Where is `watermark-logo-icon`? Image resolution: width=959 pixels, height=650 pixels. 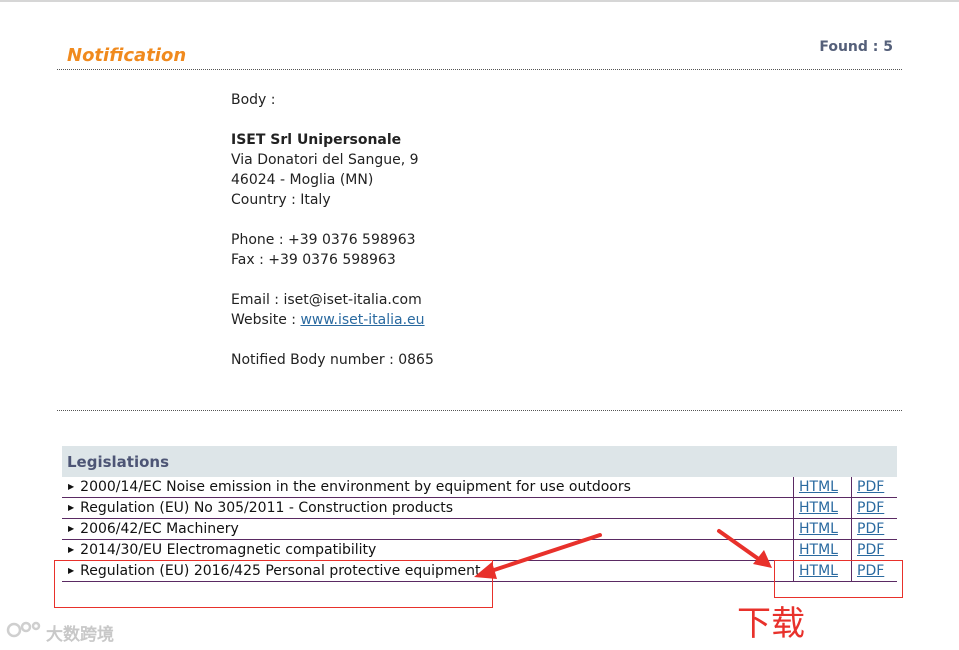
watermark-logo-icon is located at coordinates (23, 629).